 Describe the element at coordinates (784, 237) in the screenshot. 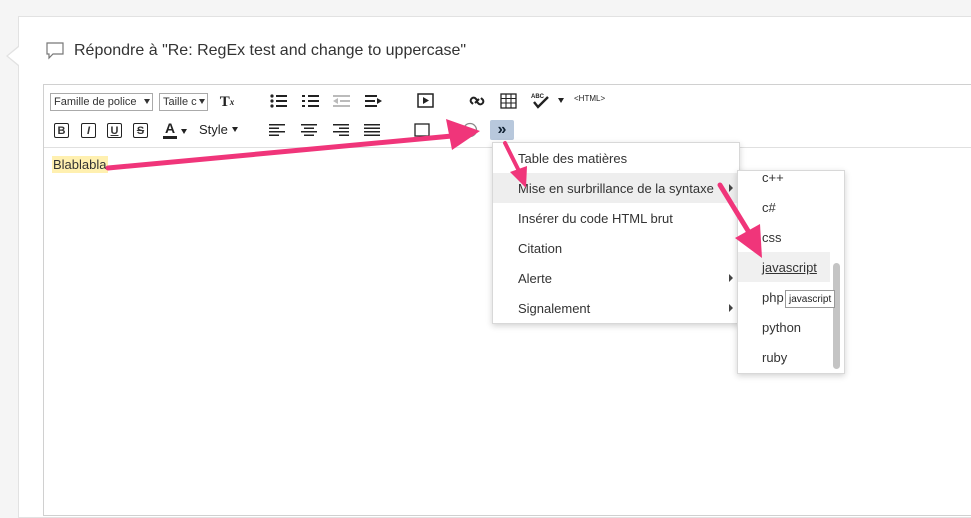

I see `language-item-css: css` at that location.